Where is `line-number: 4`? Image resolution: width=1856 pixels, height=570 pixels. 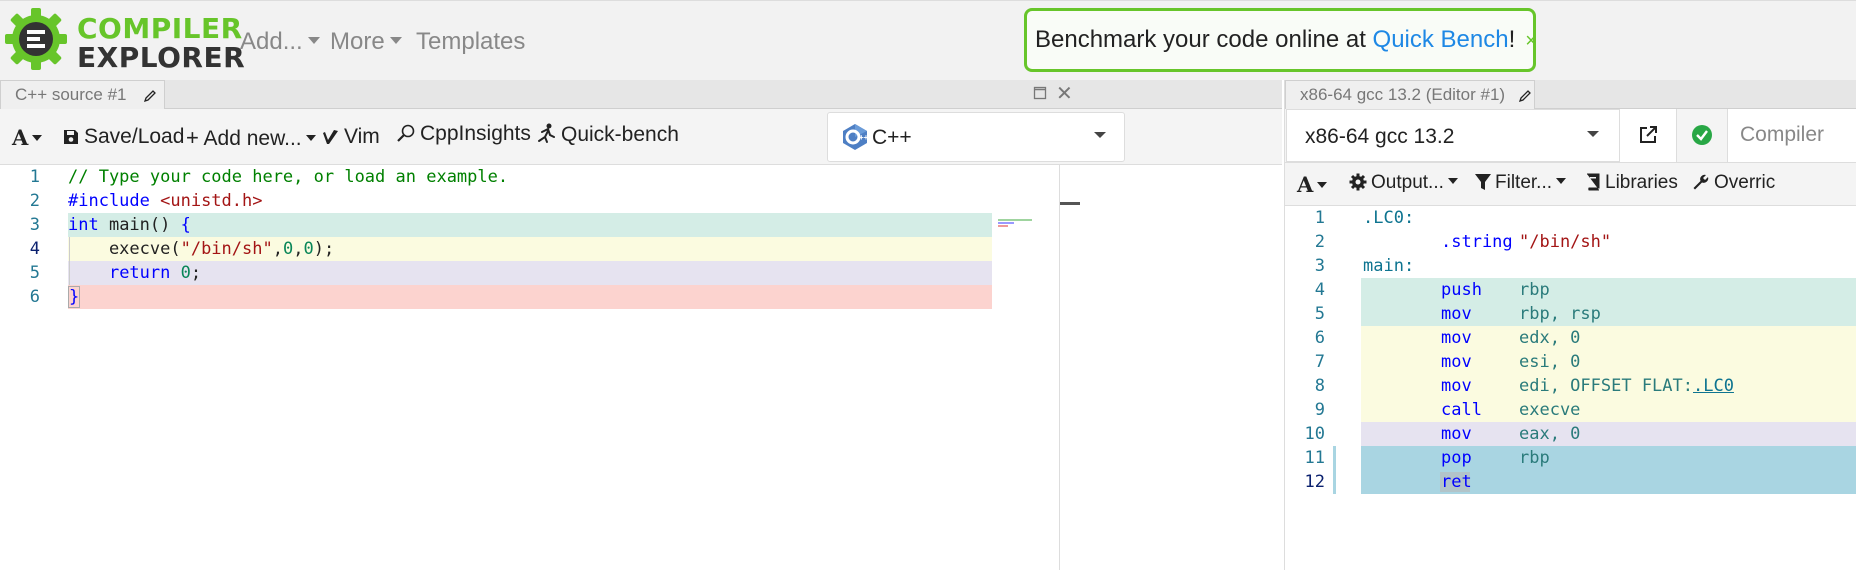
line-number: 4 is located at coordinates (34, 249).